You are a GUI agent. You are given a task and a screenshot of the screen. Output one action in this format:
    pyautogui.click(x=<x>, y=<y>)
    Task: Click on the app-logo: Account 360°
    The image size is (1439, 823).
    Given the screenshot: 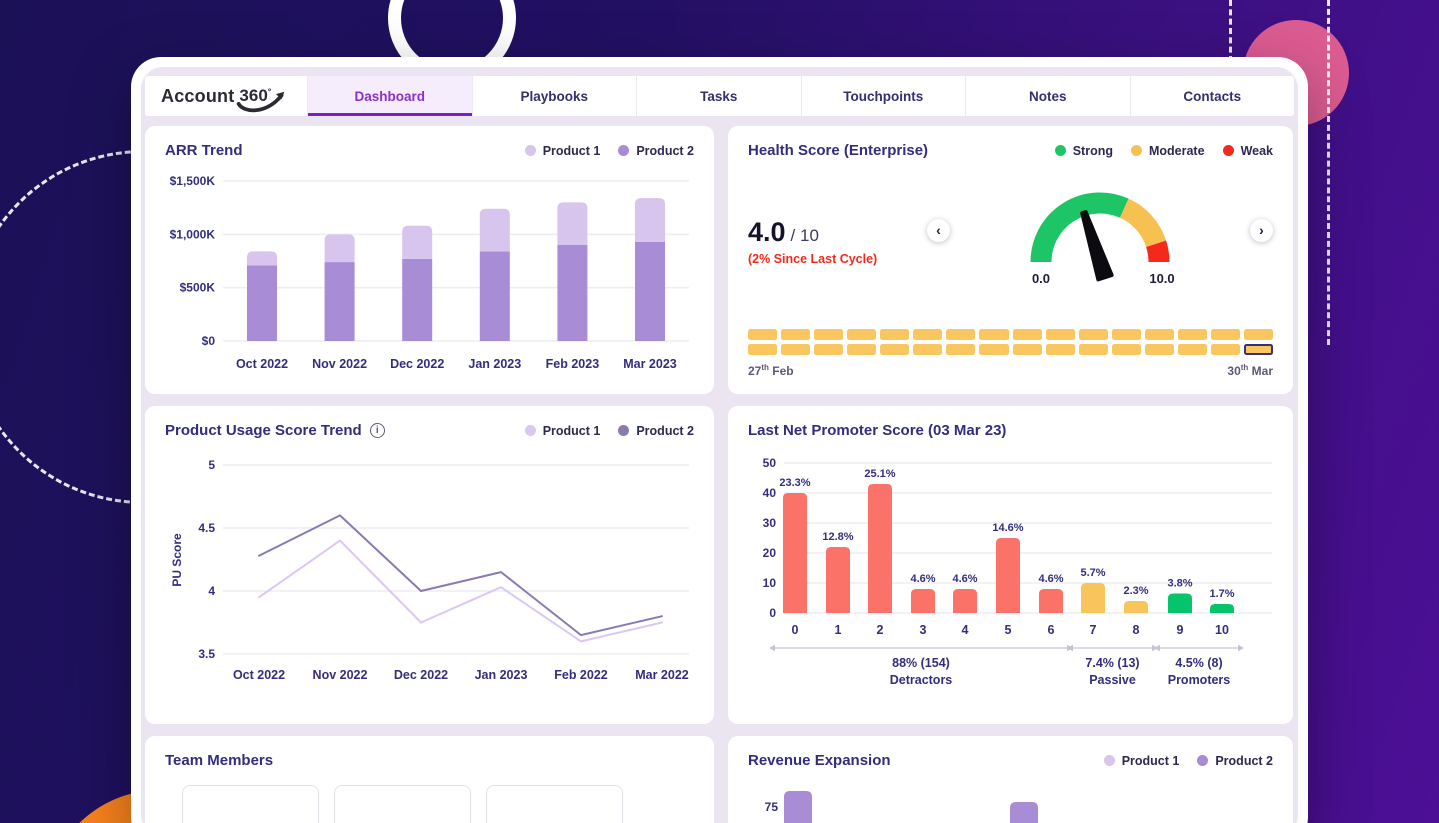 What is the action you would take?
    pyautogui.click(x=226, y=96)
    